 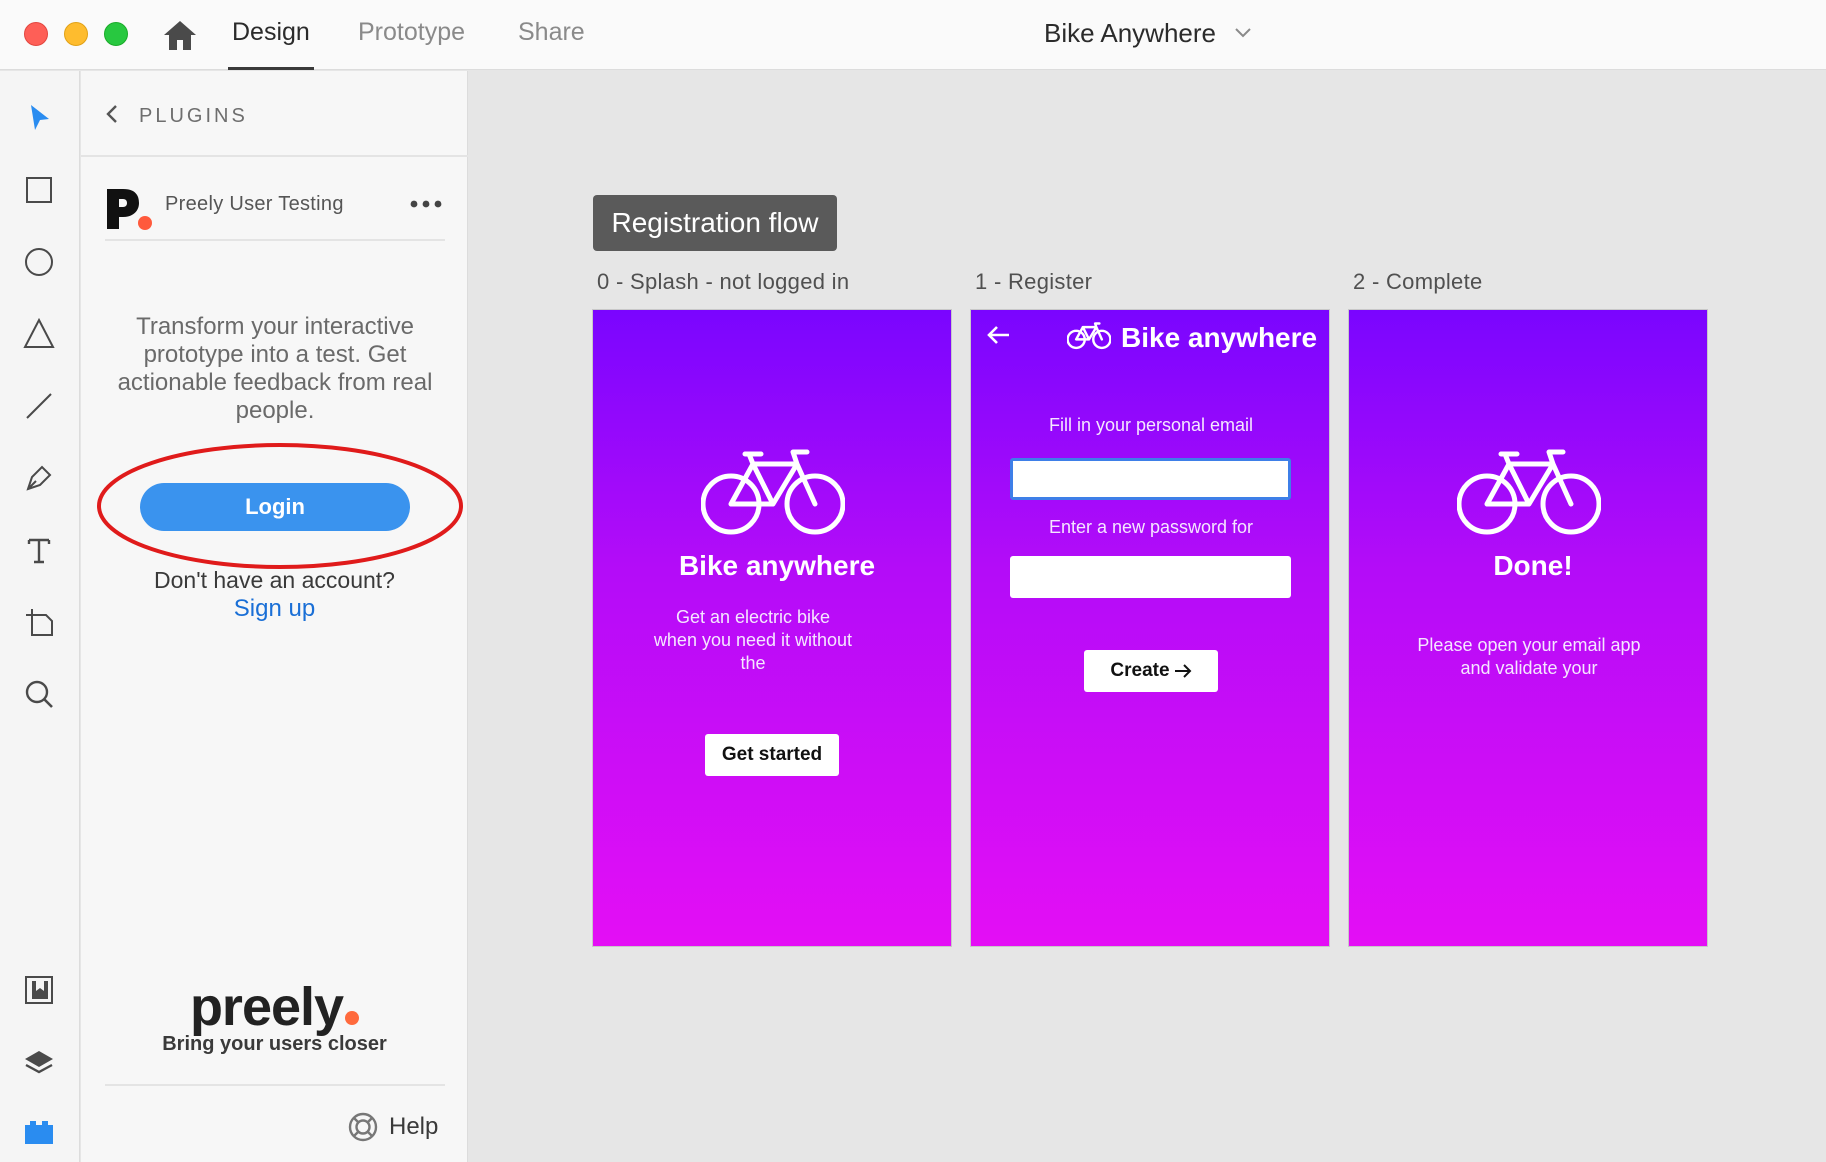 What do you see at coordinates (274, 1044) in the screenshot?
I see `brand-tagline: Bring your users closer` at bounding box center [274, 1044].